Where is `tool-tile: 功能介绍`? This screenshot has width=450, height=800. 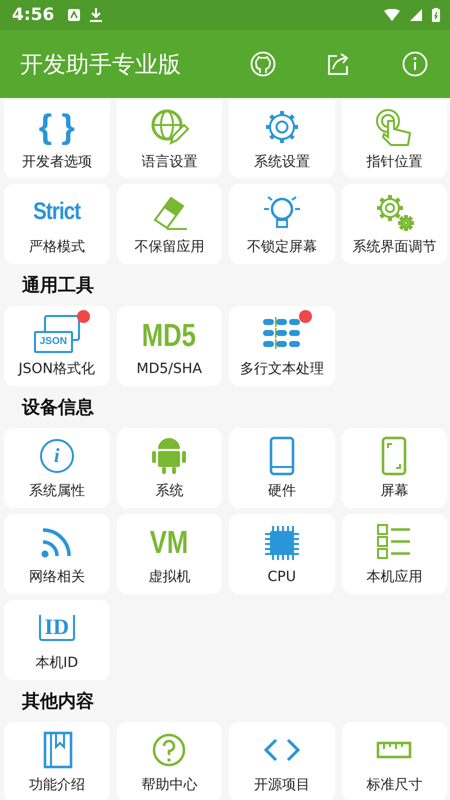
tool-tile: 功能介绍 is located at coordinates (57, 761).